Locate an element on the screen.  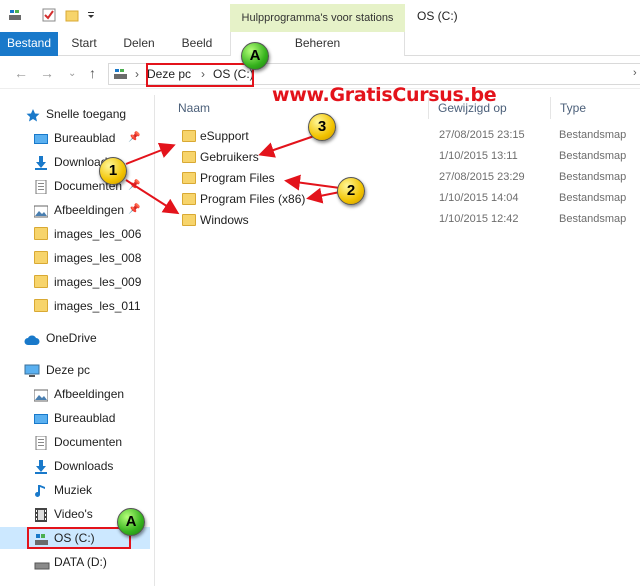
context-tab-drive-tools: Hulpprogramma's voor stations is located at coordinates (317, 18).